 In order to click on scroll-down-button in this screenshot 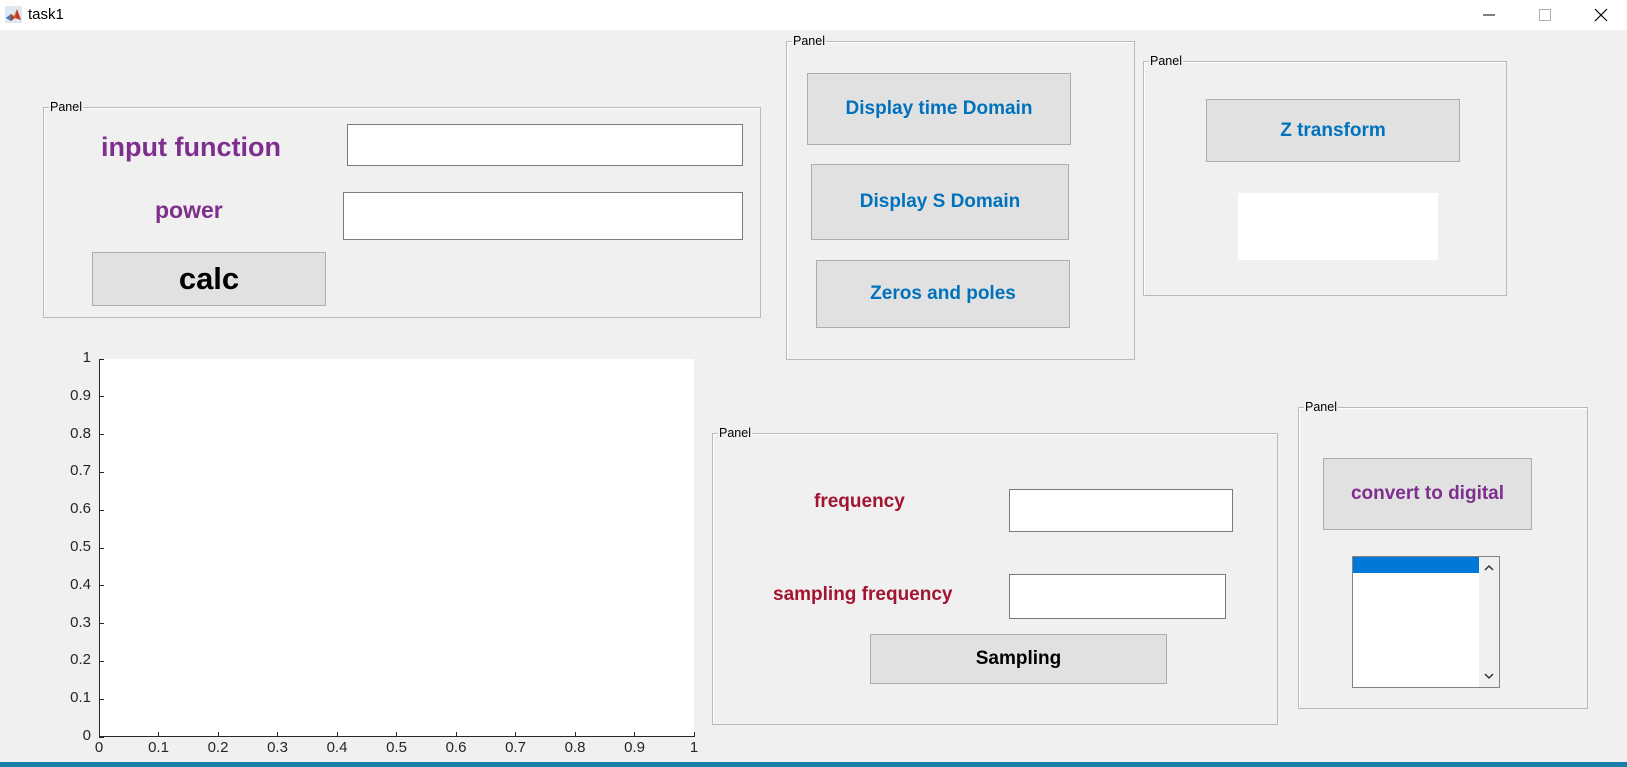, I will do `click(1489, 676)`.